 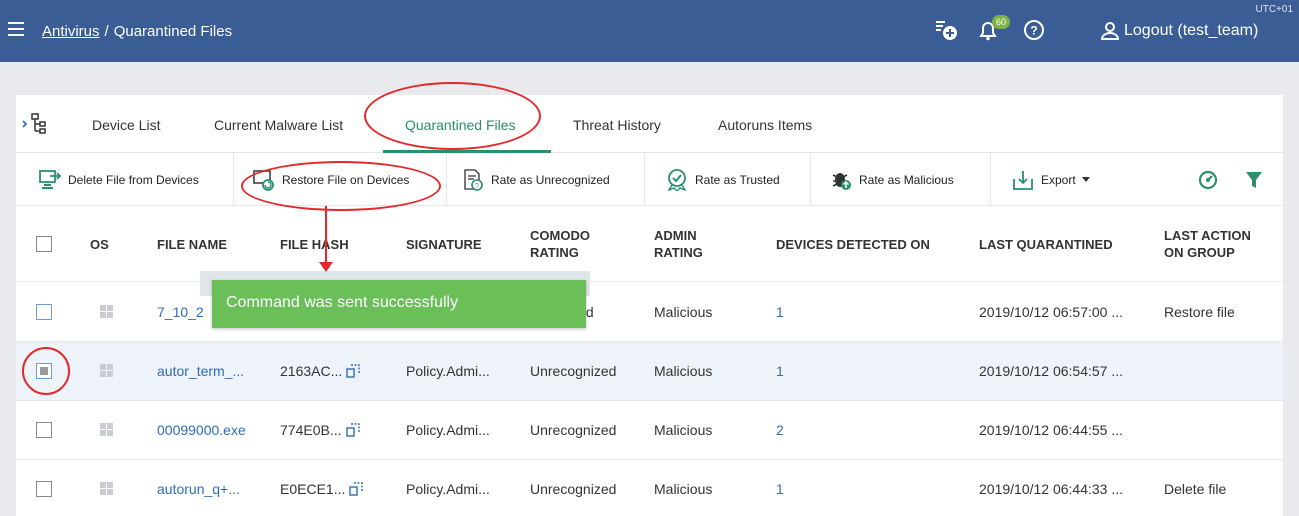 What do you see at coordinates (1001, 22) in the screenshot?
I see `notification-badge: 60` at bounding box center [1001, 22].